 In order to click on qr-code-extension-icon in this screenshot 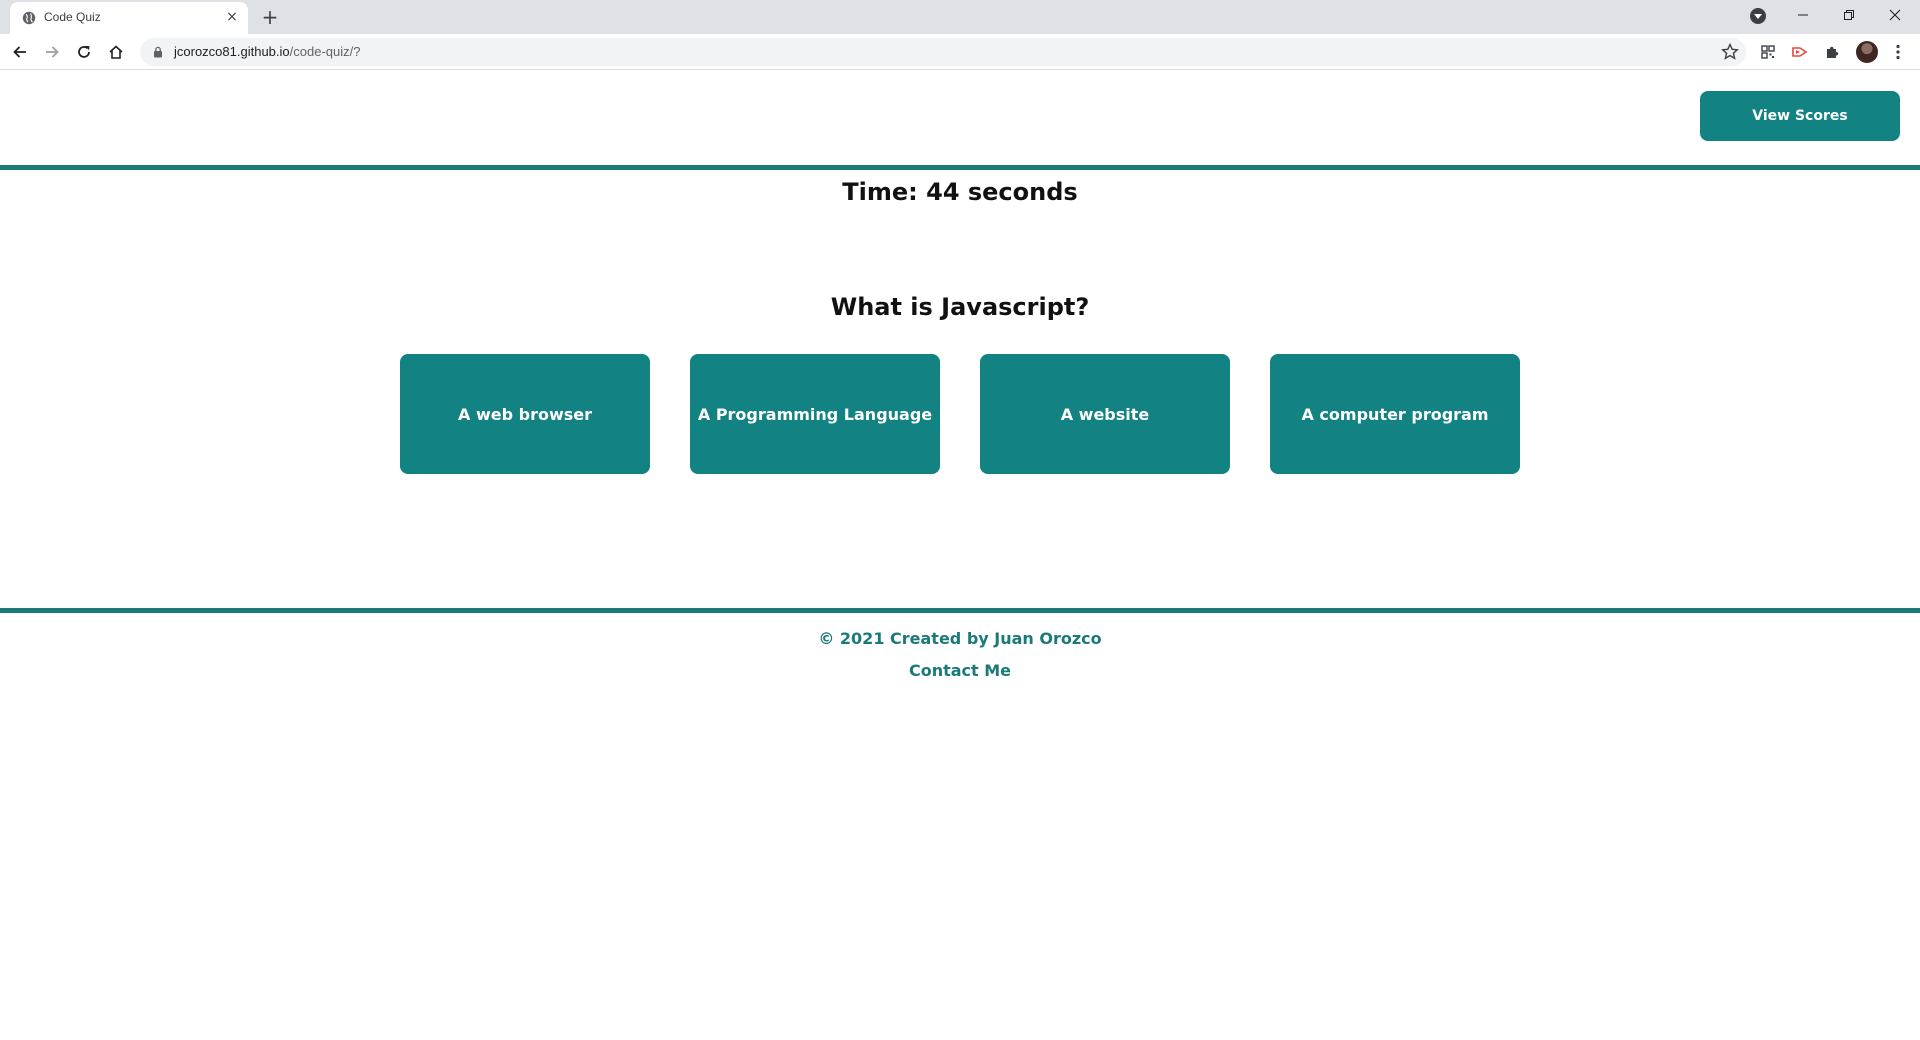, I will do `click(1768, 52)`.